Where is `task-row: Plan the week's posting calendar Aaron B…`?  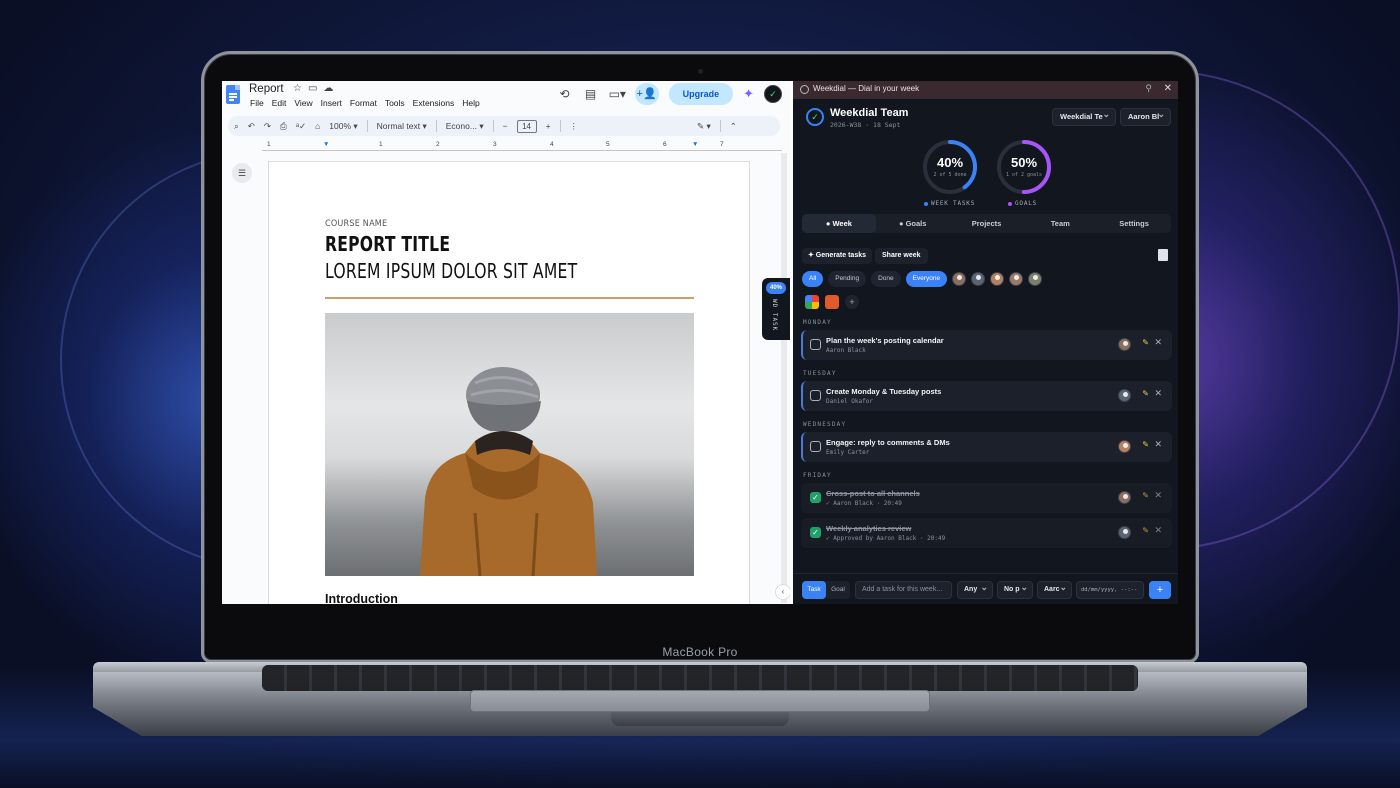
task-row: Plan the week's posting calendar Aaron B… is located at coordinates (986, 345).